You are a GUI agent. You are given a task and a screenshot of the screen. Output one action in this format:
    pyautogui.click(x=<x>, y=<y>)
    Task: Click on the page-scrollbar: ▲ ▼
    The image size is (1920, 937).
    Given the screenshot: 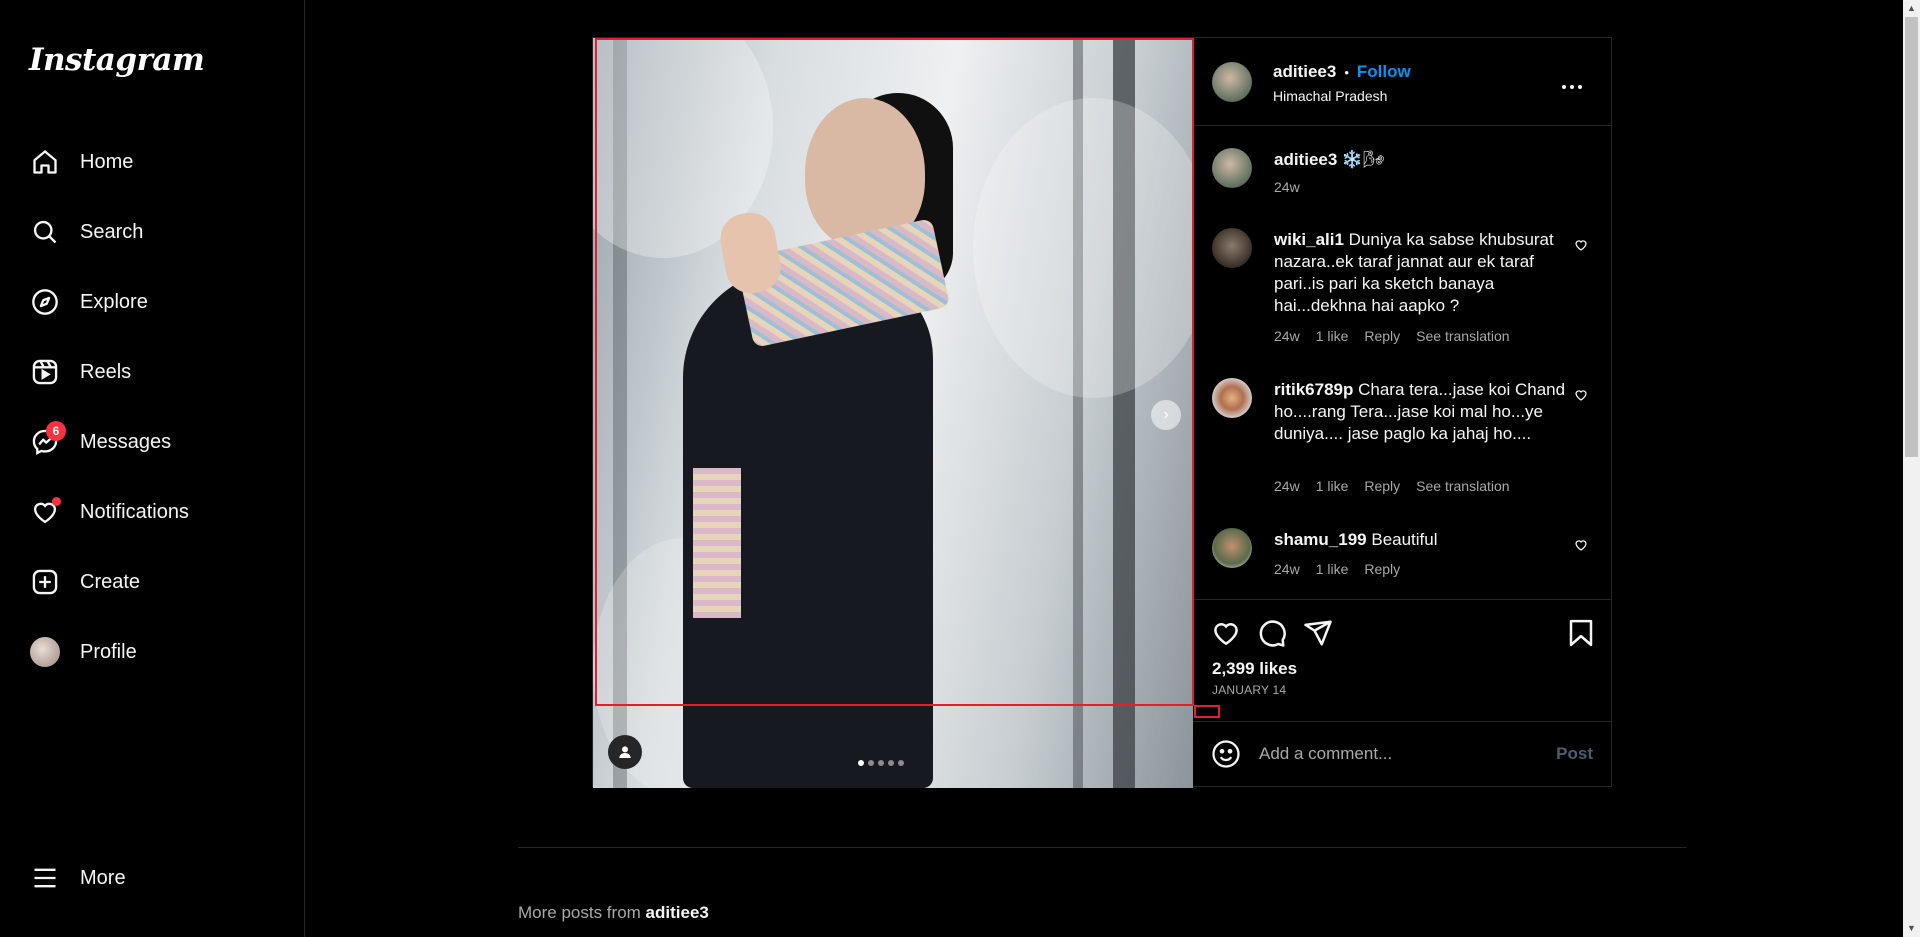 What is the action you would take?
    pyautogui.click(x=1911, y=468)
    